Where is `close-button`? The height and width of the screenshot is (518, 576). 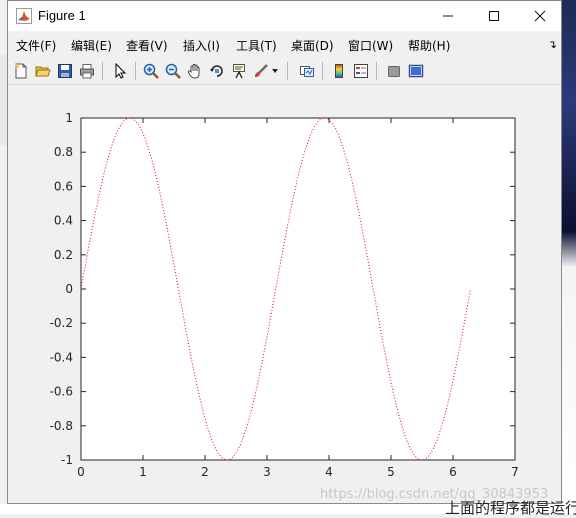 close-button is located at coordinates (540, 16).